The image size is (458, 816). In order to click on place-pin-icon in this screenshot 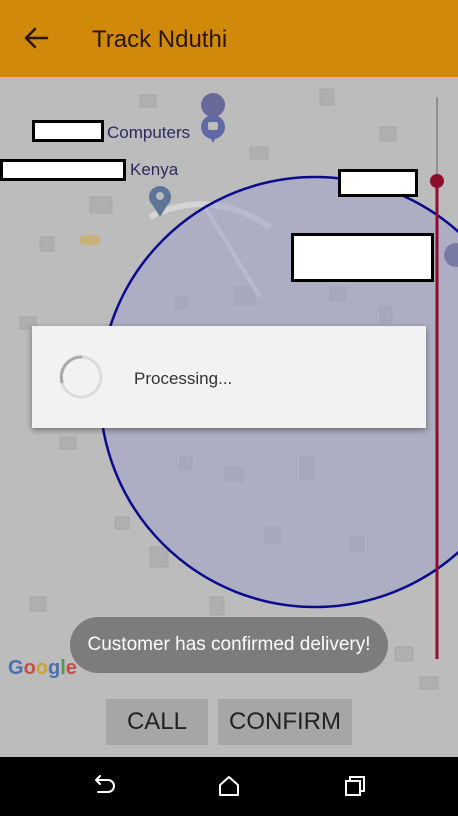, I will do `click(213, 118)`.